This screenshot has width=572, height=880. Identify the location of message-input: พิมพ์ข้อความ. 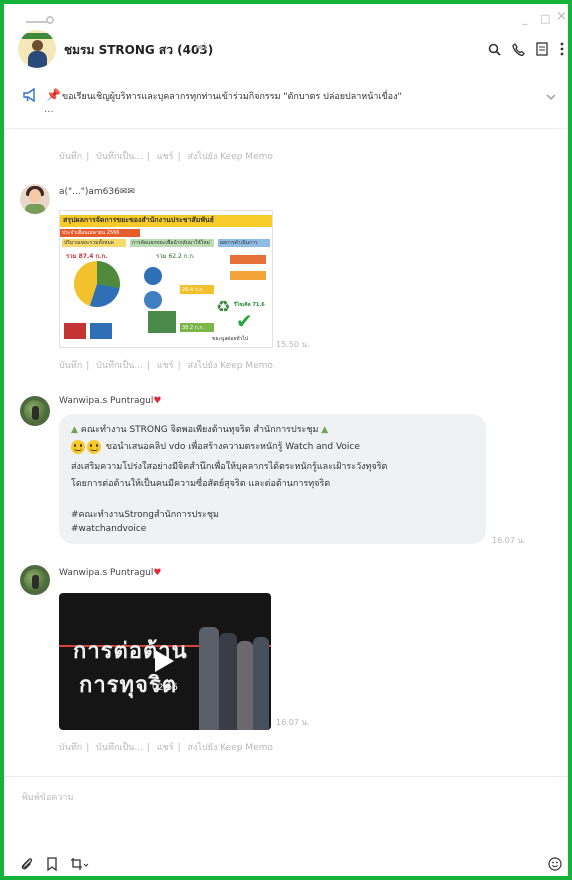
(47, 797).